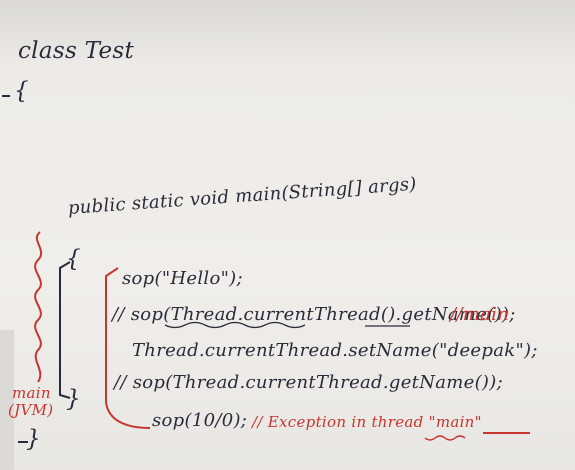 This screenshot has height=470, width=575. What do you see at coordinates (480, 314) in the screenshot?
I see `statement-2-comment: //main` at bounding box center [480, 314].